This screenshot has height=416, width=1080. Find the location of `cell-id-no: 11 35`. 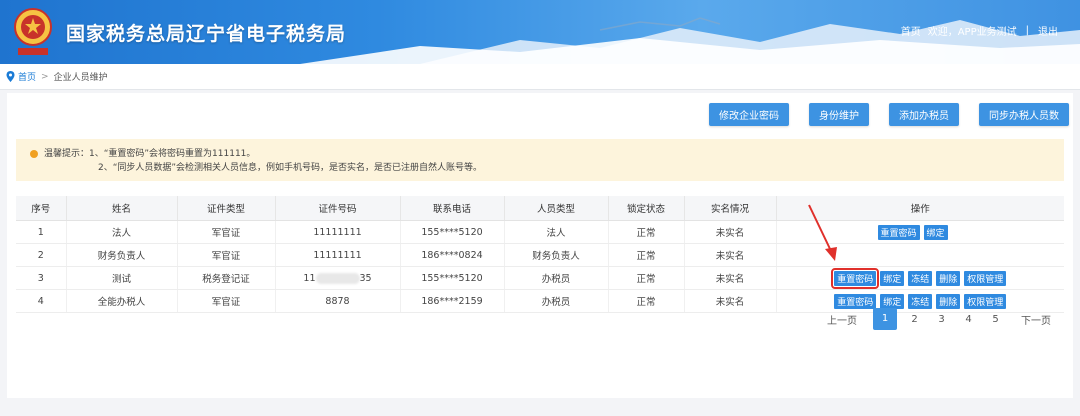

cell-id-no: 11 35 is located at coordinates (338, 278).